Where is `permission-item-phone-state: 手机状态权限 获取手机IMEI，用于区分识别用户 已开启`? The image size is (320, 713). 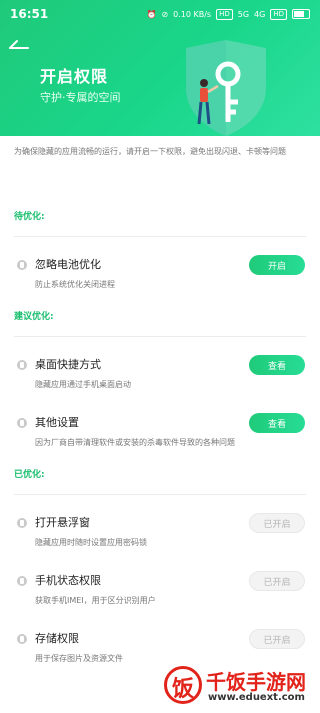
permission-item-phone-state: 手机状态权限 获取手机IMEI，用于区分识别用户 已开启 is located at coordinates (160, 592).